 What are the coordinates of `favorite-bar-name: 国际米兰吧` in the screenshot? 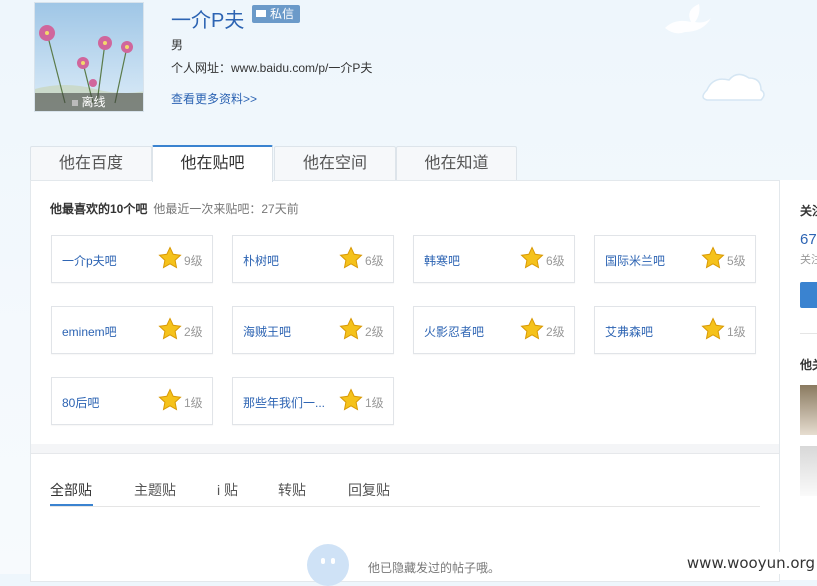 It's located at (635, 260).